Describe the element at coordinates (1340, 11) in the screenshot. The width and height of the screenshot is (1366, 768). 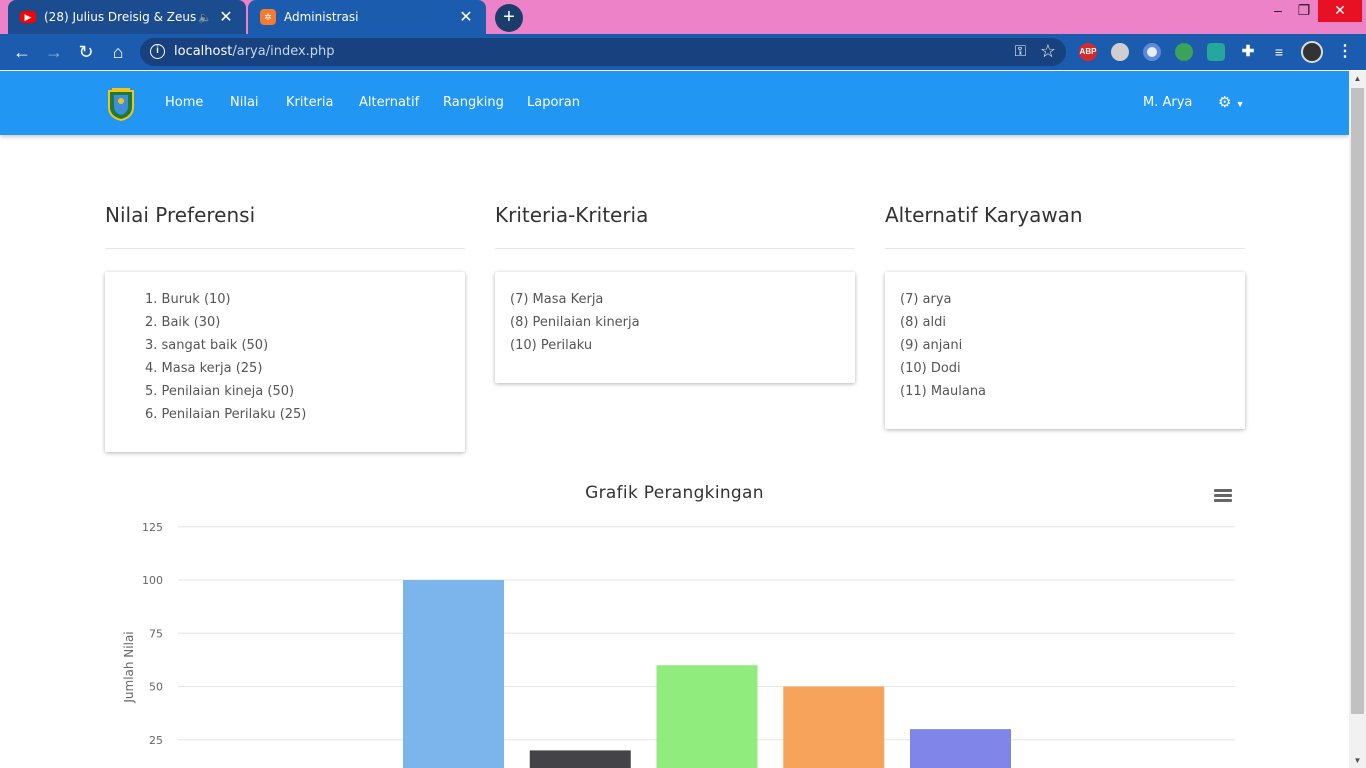
I see `window-close-button: ✕` at that location.